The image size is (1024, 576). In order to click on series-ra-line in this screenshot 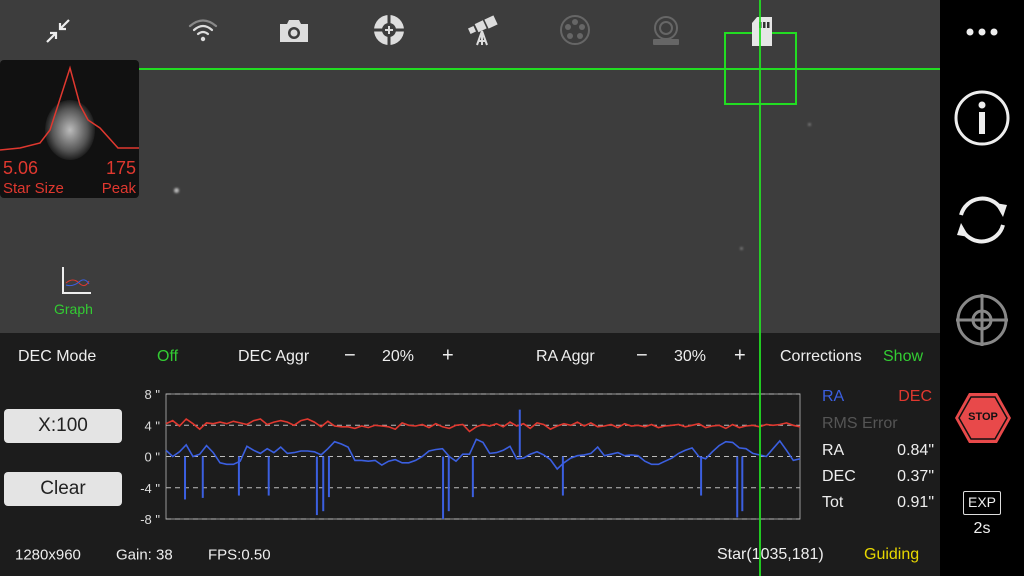, I will do `click(483, 454)`.